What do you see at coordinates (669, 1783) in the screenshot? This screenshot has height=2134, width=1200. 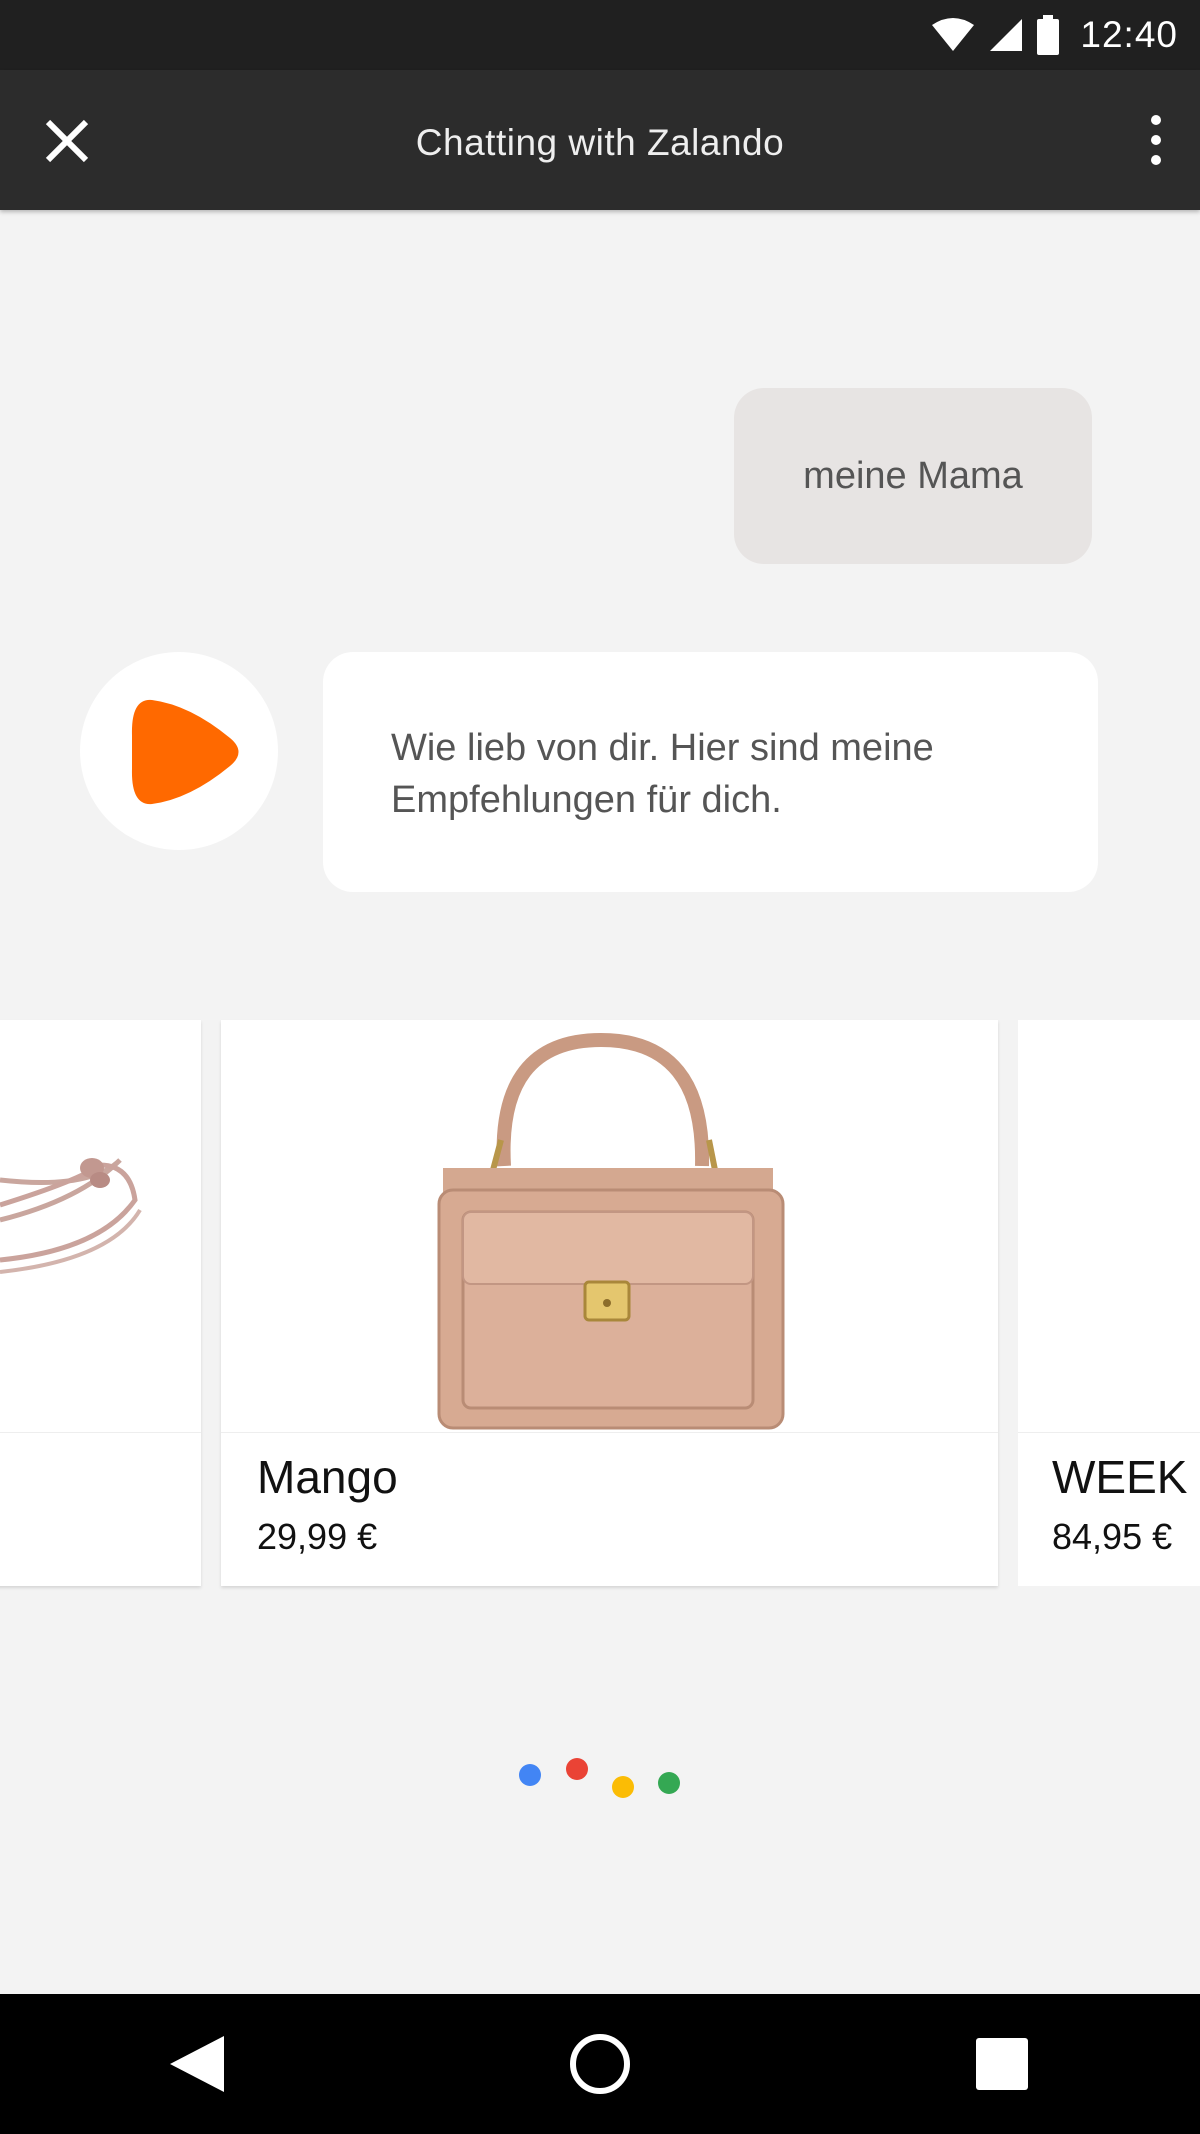 I see `typing-dot-green` at bounding box center [669, 1783].